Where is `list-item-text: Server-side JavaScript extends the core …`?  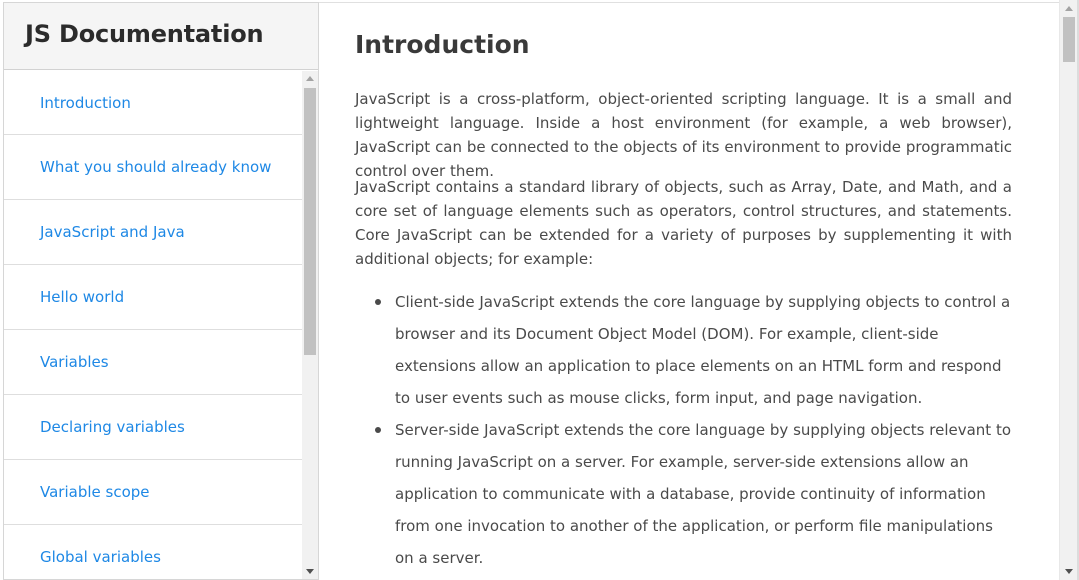
list-item-text: Server-side JavaScript extends the core … is located at coordinates (703, 494).